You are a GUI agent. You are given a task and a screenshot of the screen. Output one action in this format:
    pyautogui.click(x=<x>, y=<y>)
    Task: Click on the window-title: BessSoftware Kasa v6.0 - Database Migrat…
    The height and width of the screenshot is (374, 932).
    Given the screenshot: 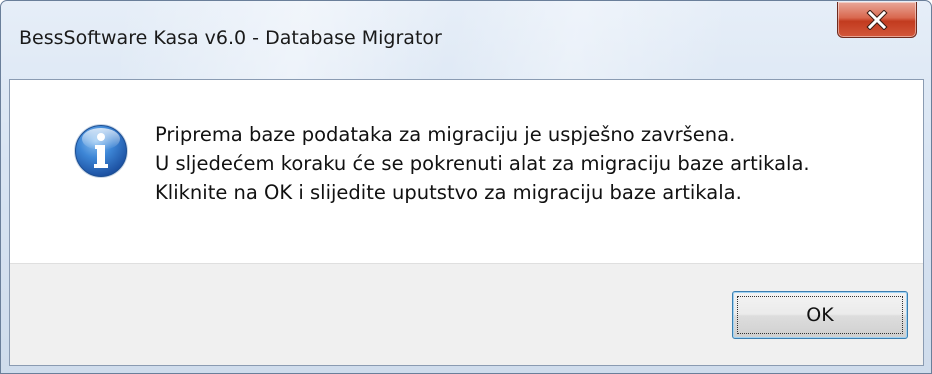 What is the action you would take?
    pyautogui.click(x=230, y=38)
    